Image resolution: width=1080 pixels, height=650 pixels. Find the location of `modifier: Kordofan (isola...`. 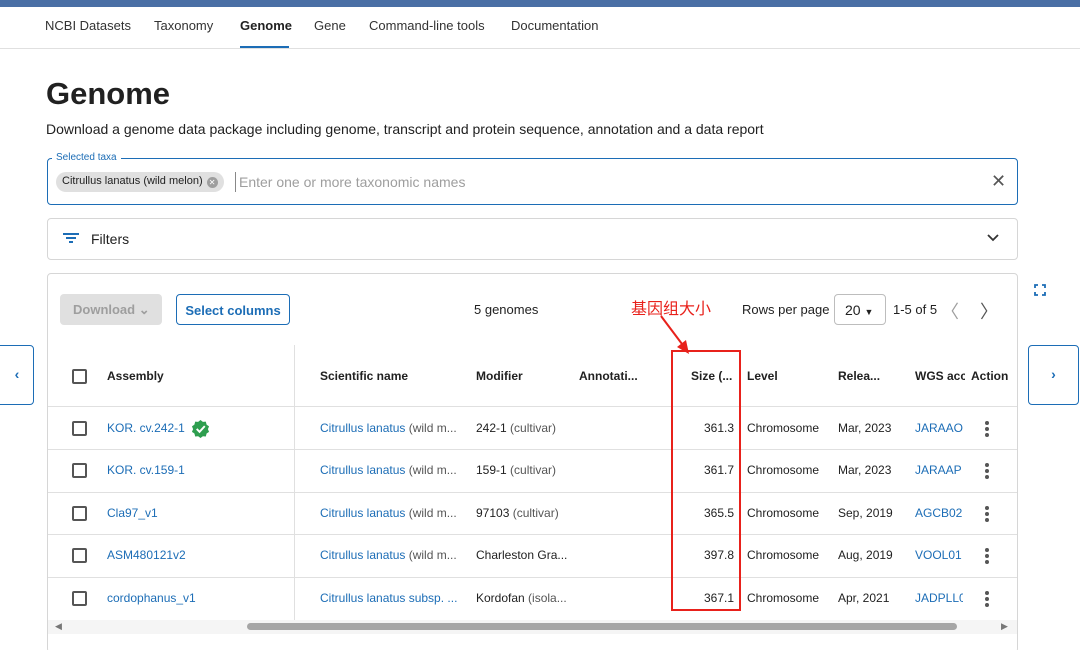

modifier: Kordofan (isola... is located at coordinates (521, 598).